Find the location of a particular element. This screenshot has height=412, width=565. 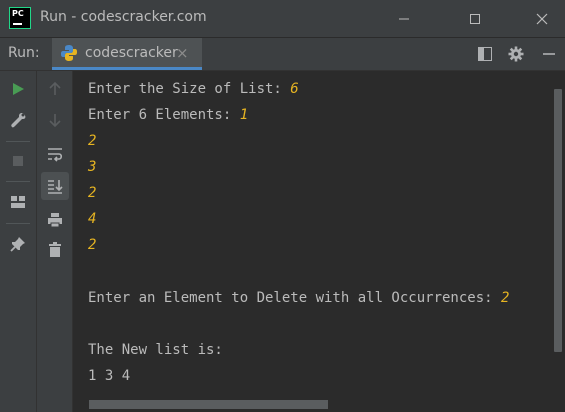

settings-button is located at coordinates (516, 54).